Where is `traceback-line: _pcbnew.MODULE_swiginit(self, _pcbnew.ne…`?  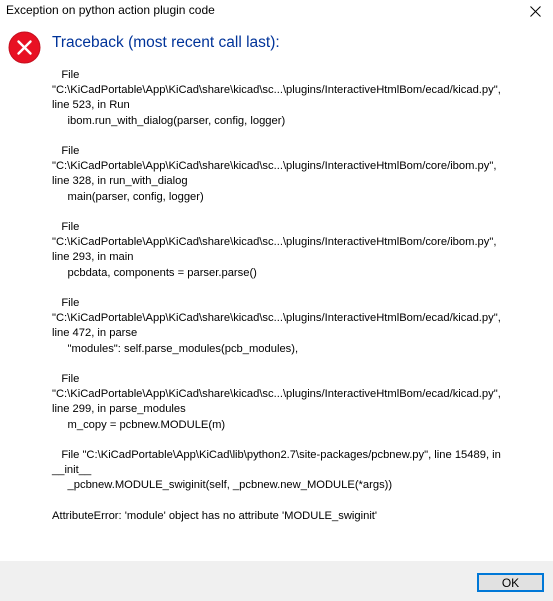 traceback-line: _pcbnew.MODULE_swiginit(self, _pcbnew.ne… is located at coordinates (222, 485).